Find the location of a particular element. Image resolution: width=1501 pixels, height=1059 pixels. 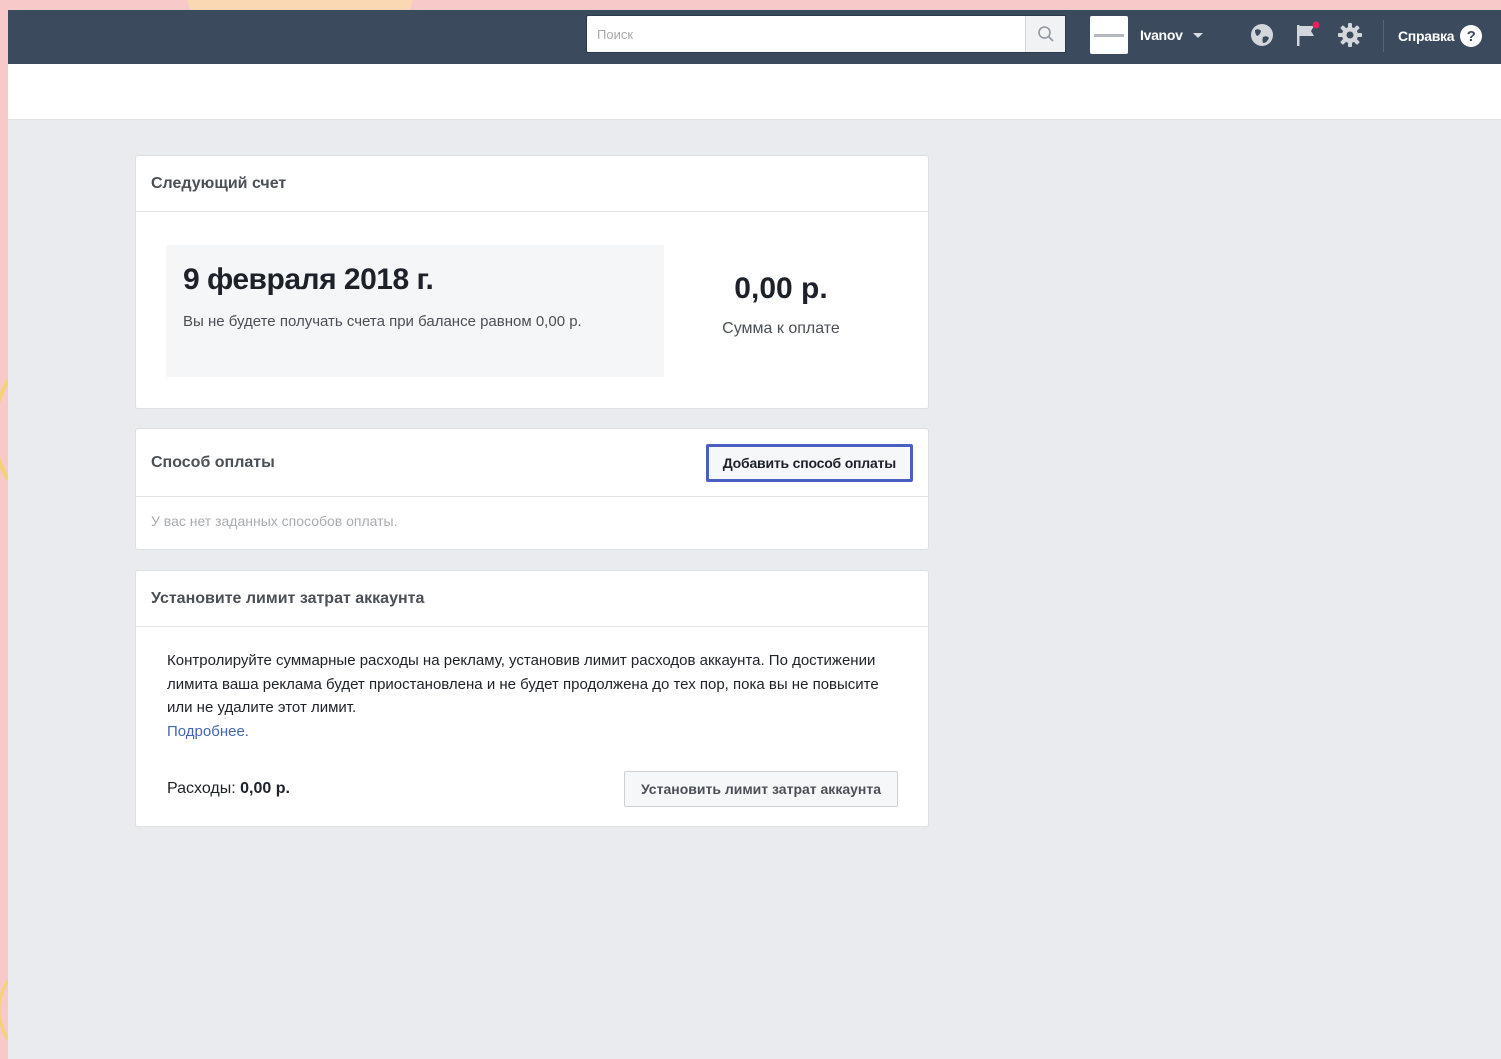

payment-empty-text: У вас нет заданных способов оплаты. is located at coordinates (274, 521).